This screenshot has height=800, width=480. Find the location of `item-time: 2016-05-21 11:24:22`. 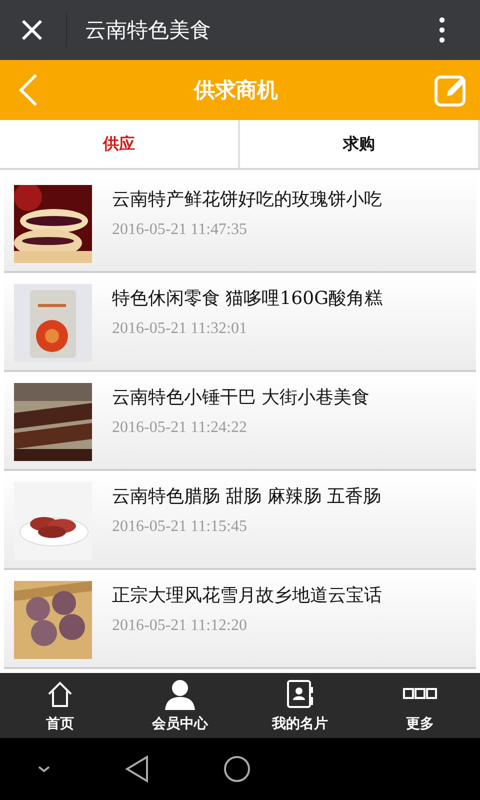

item-time: 2016-05-21 11:24:22 is located at coordinates (180, 428).